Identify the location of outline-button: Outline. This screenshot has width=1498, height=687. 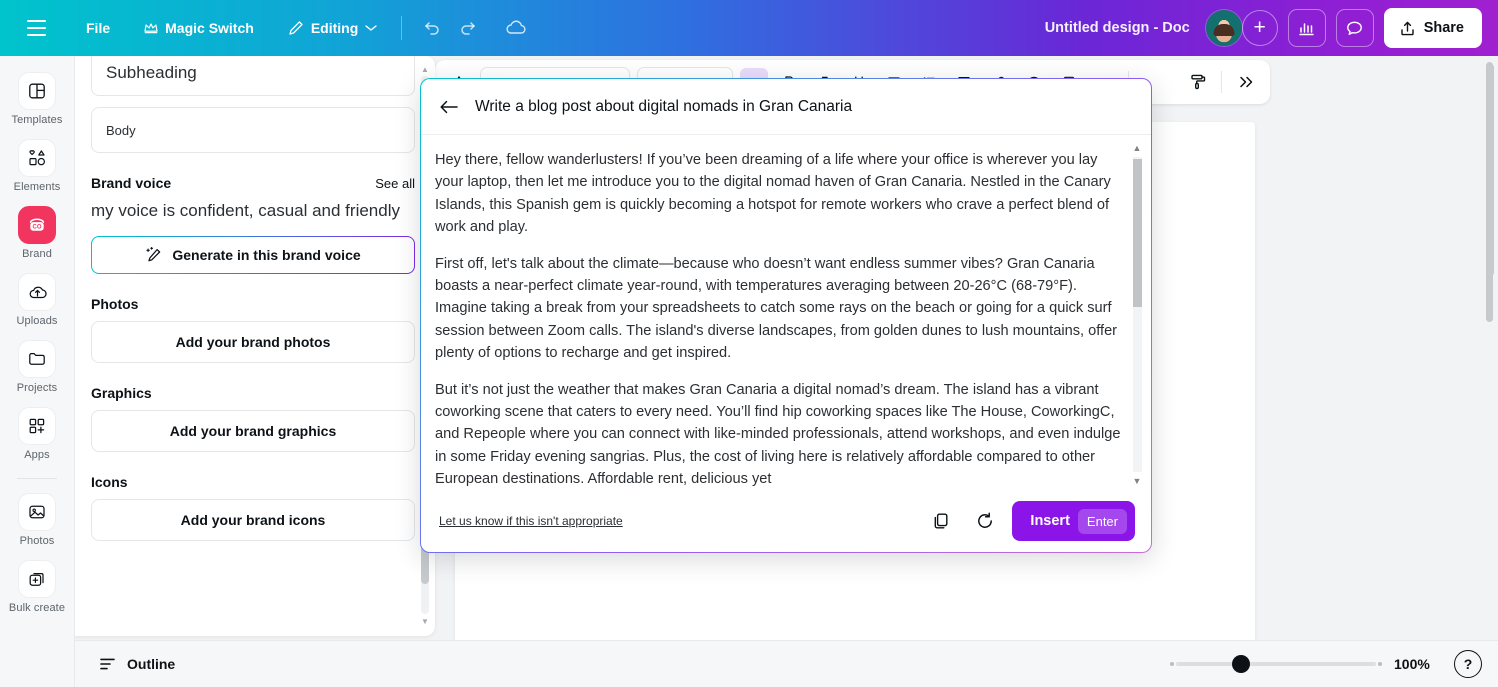
(137, 664).